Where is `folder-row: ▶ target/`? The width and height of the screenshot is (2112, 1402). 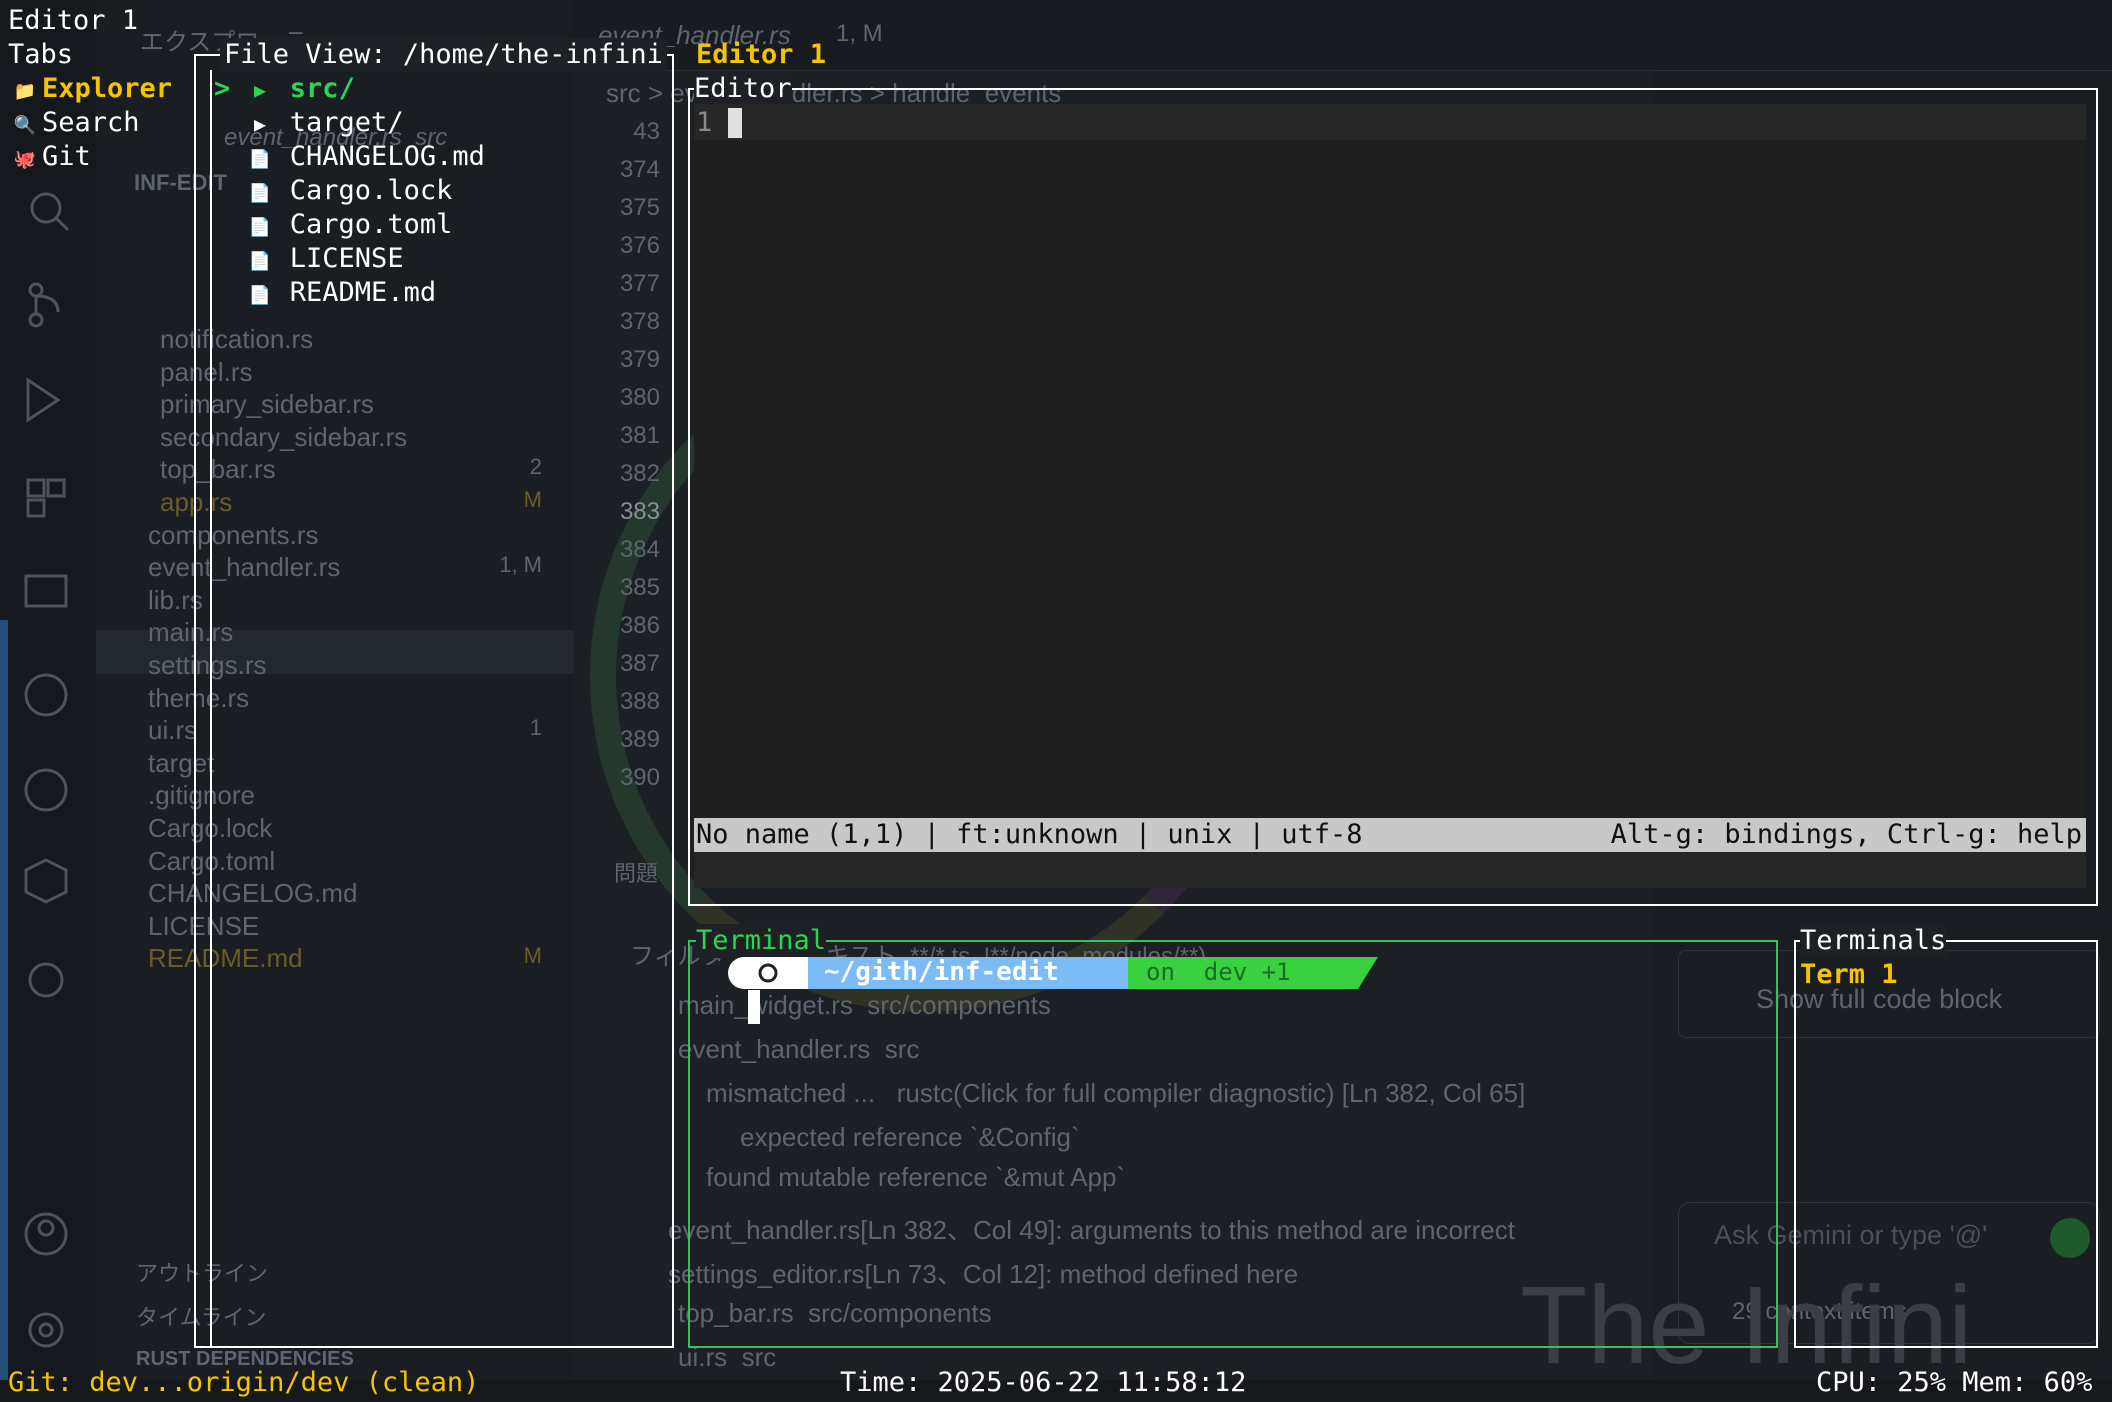 folder-row: ▶ target/ is located at coordinates (349, 123).